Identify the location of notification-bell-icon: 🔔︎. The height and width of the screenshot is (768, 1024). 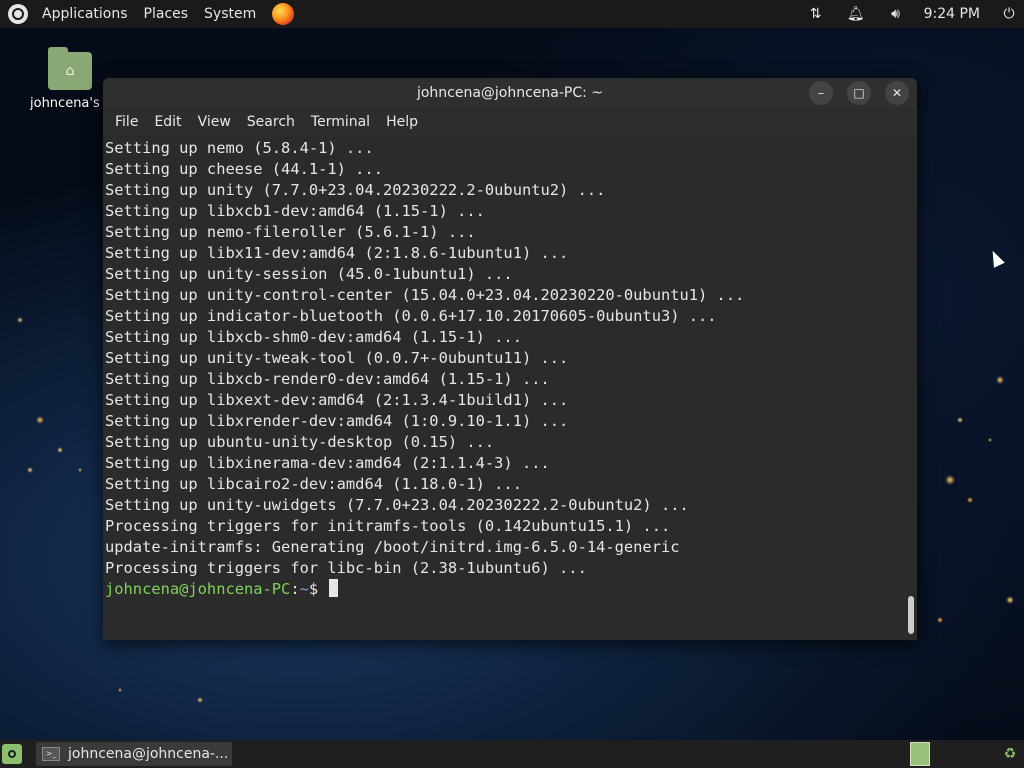
(856, 14).